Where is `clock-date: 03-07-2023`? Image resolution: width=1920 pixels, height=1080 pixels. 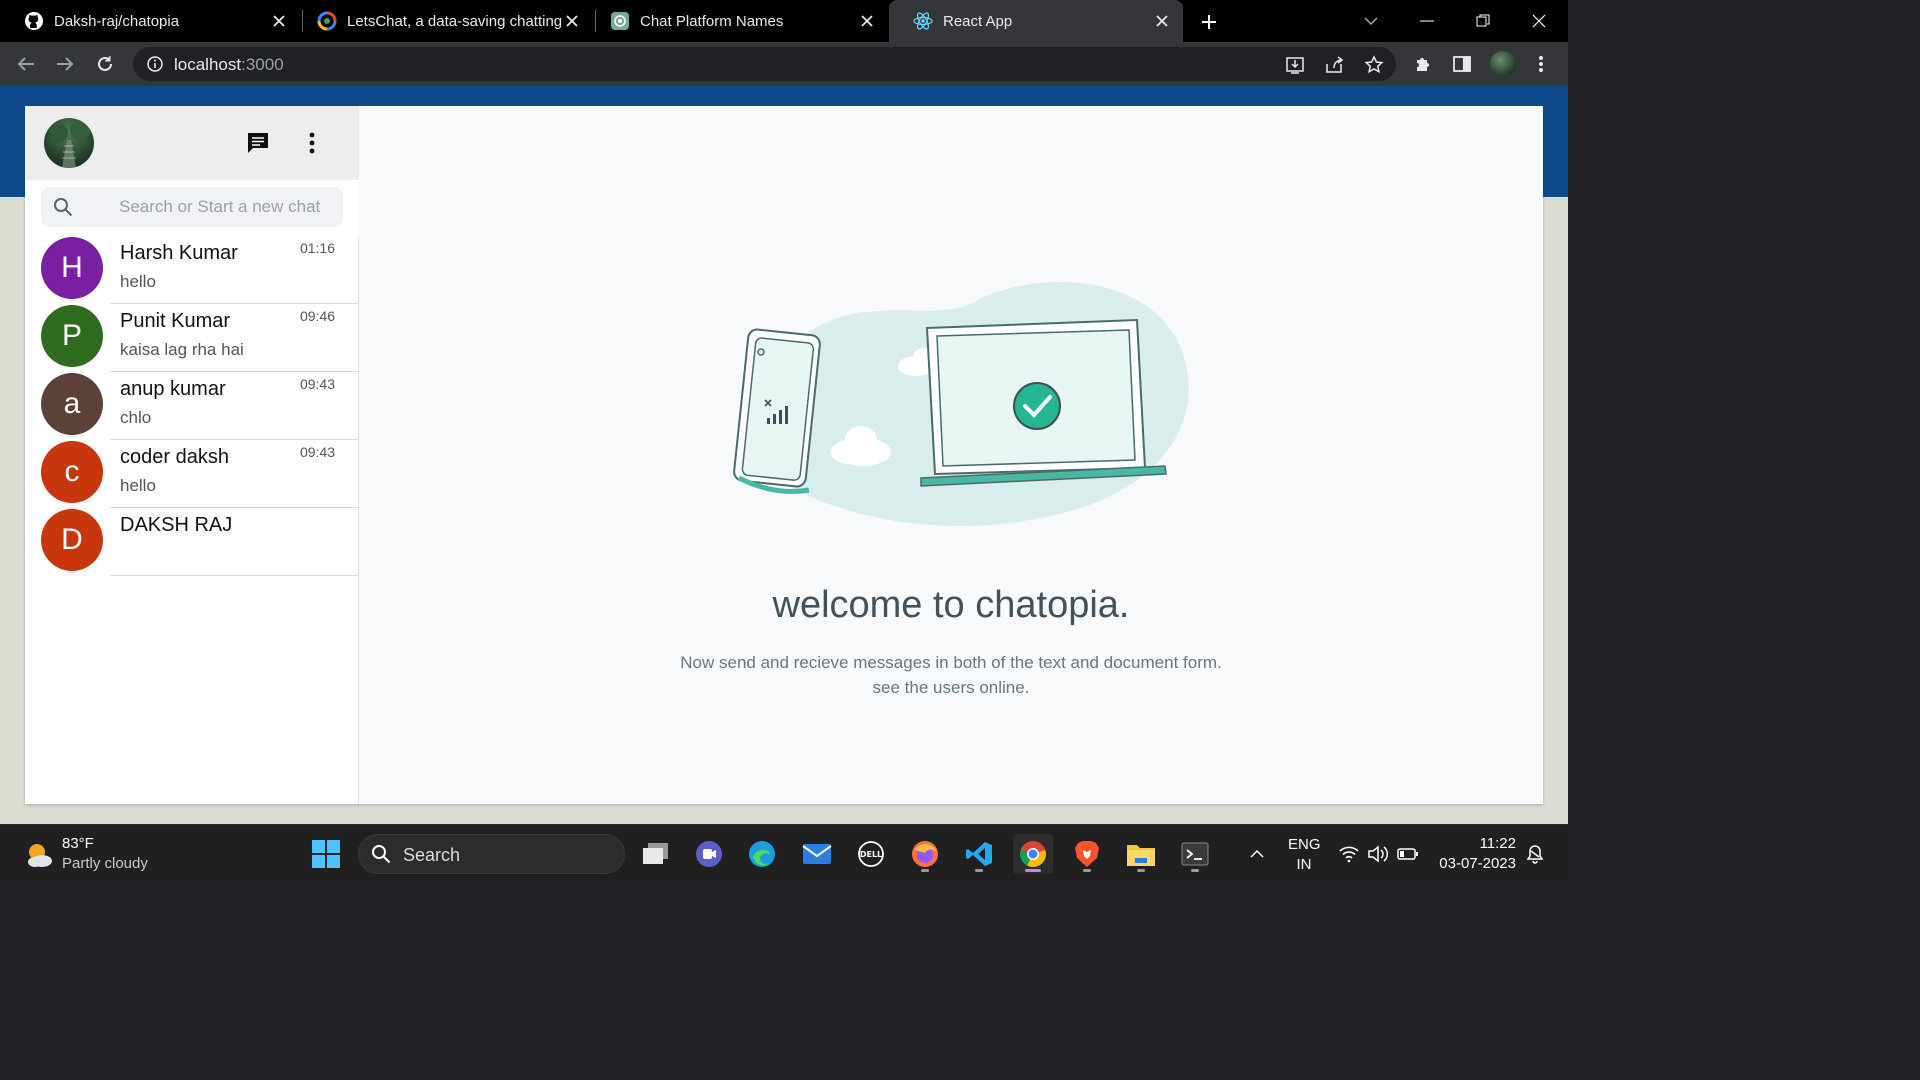 clock-date: 03-07-2023 is located at coordinates (1471, 863).